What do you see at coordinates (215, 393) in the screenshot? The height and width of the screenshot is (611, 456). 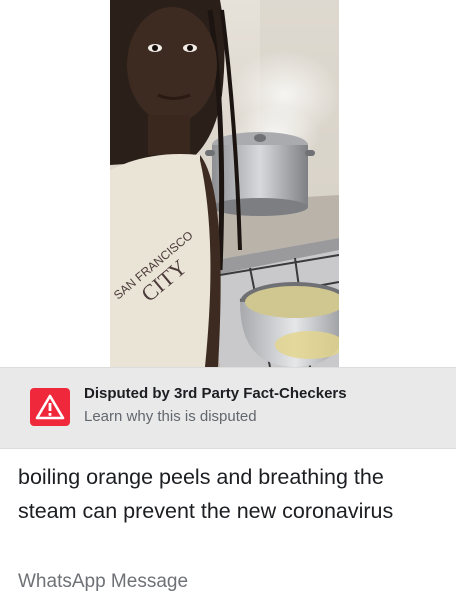 I see `fact-check-title: Disputed by 3rd Party Fact-Checkers` at bounding box center [215, 393].